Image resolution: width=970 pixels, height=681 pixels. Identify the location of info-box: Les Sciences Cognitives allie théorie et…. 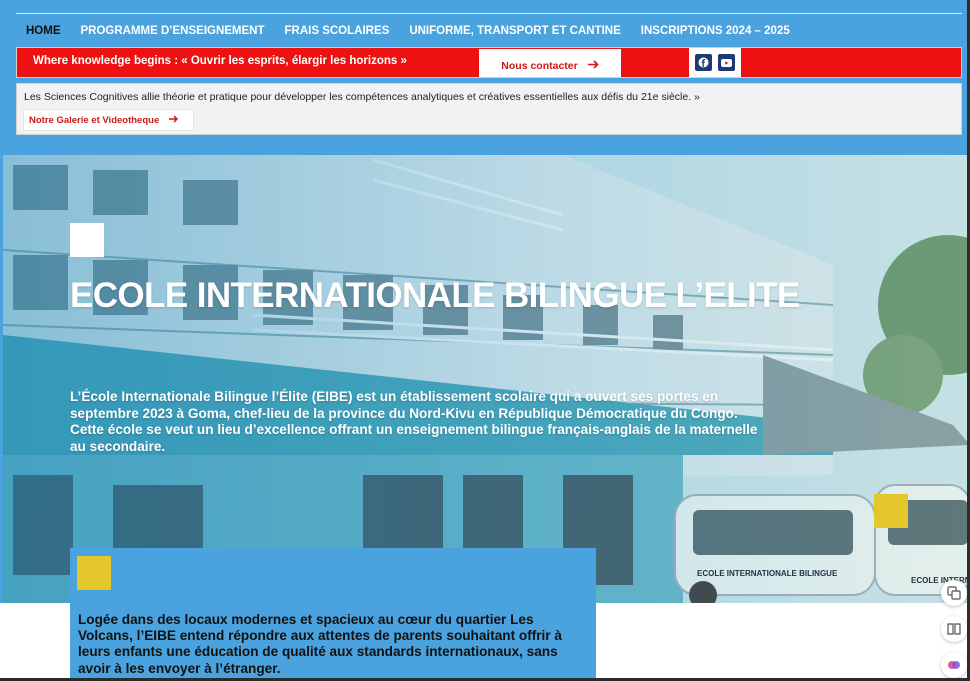
(489, 109).